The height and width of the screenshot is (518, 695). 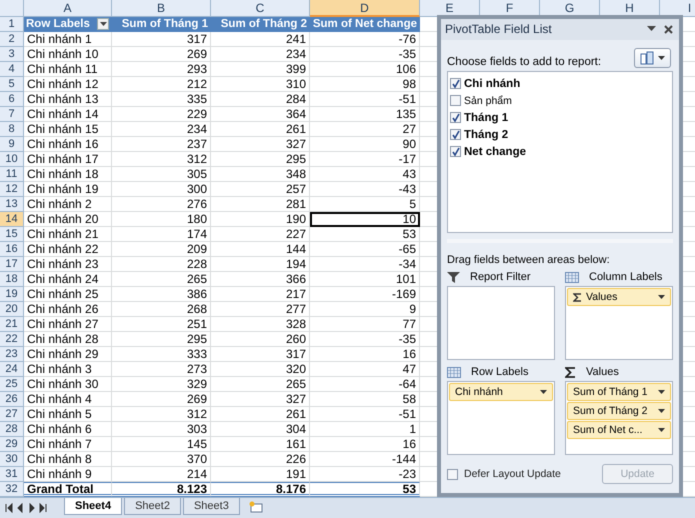 I want to click on row-header: 11, so click(x=12, y=174).